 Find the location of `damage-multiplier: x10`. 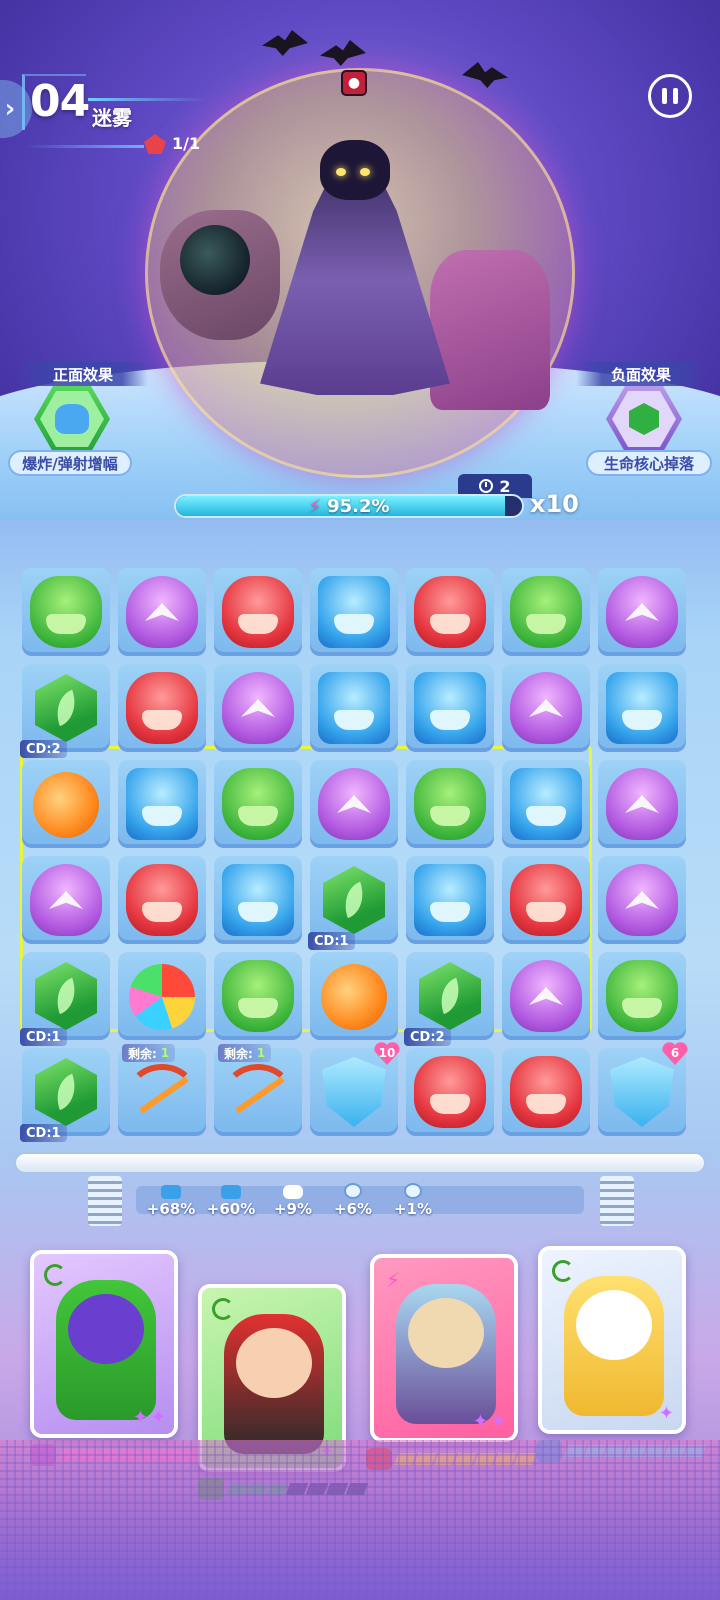

damage-multiplier: x10 is located at coordinates (554, 504).